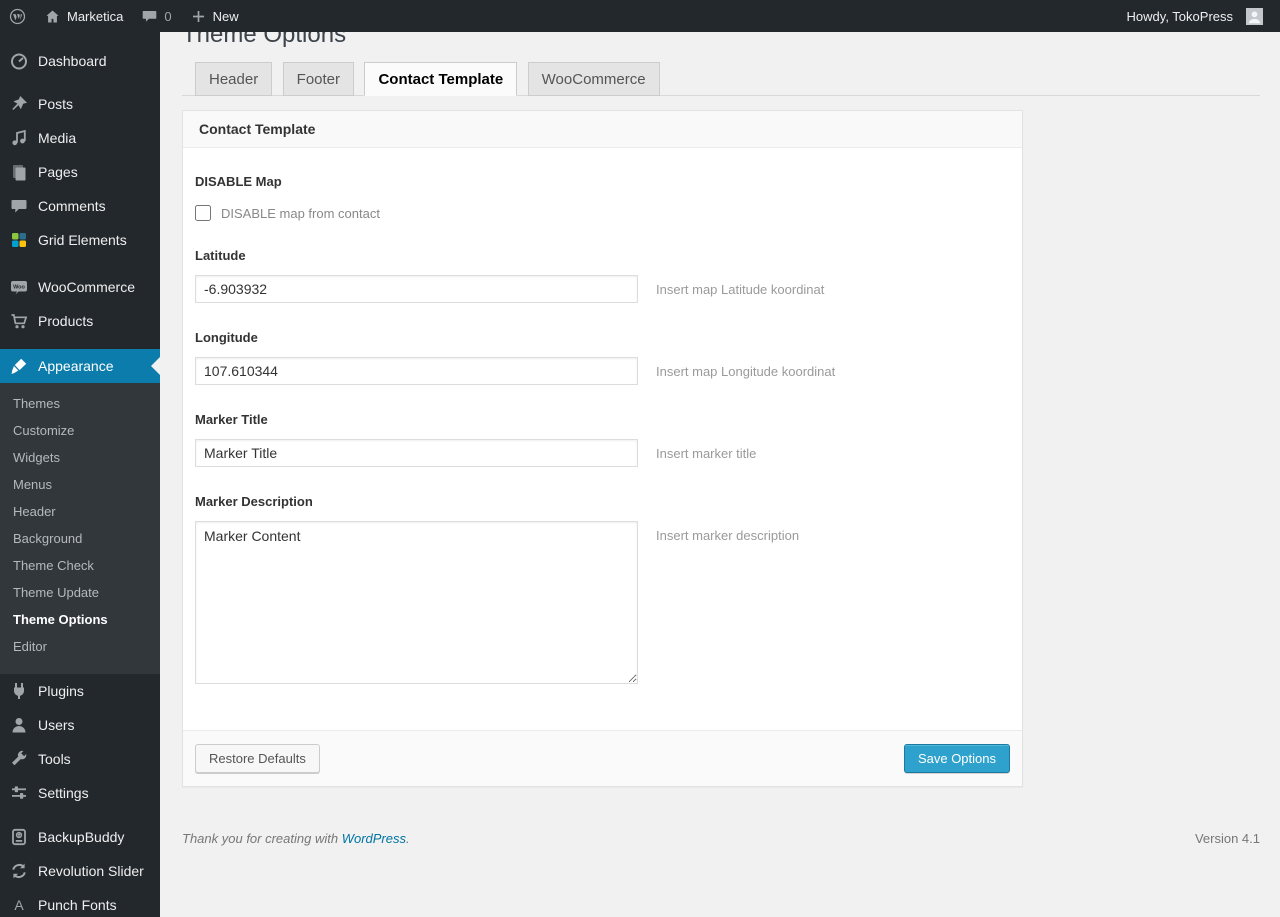 The width and height of the screenshot is (1280, 917). Describe the element at coordinates (80, 457) in the screenshot. I see `submenu-item-widgets: Widgets` at that location.